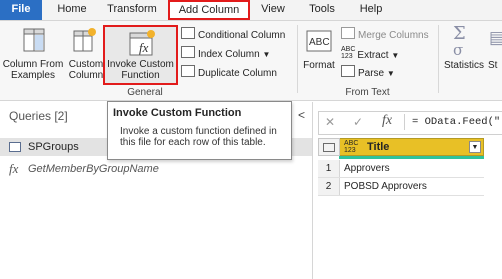  What do you see at coordinates (34, 41) in the screenshot?
I see `column-examples-icon` at bounding box center [34, 41].